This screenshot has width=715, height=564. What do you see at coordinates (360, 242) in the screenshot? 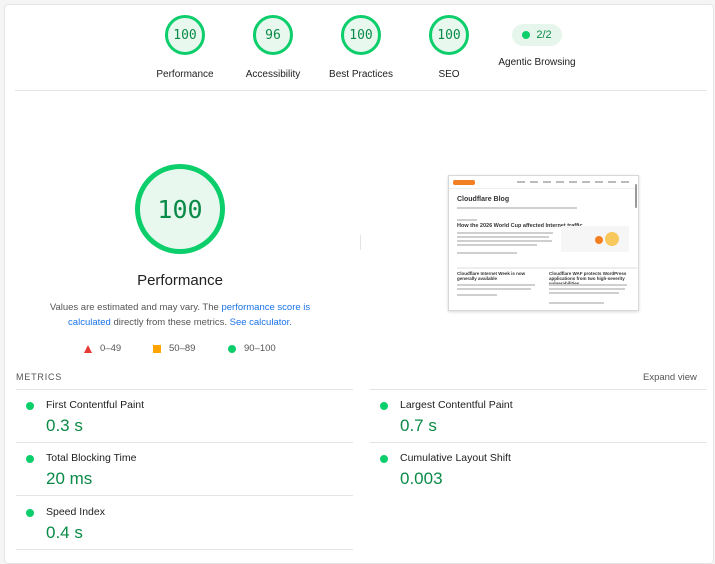
I see `vertical-divider` at bounding box center [360, 242].